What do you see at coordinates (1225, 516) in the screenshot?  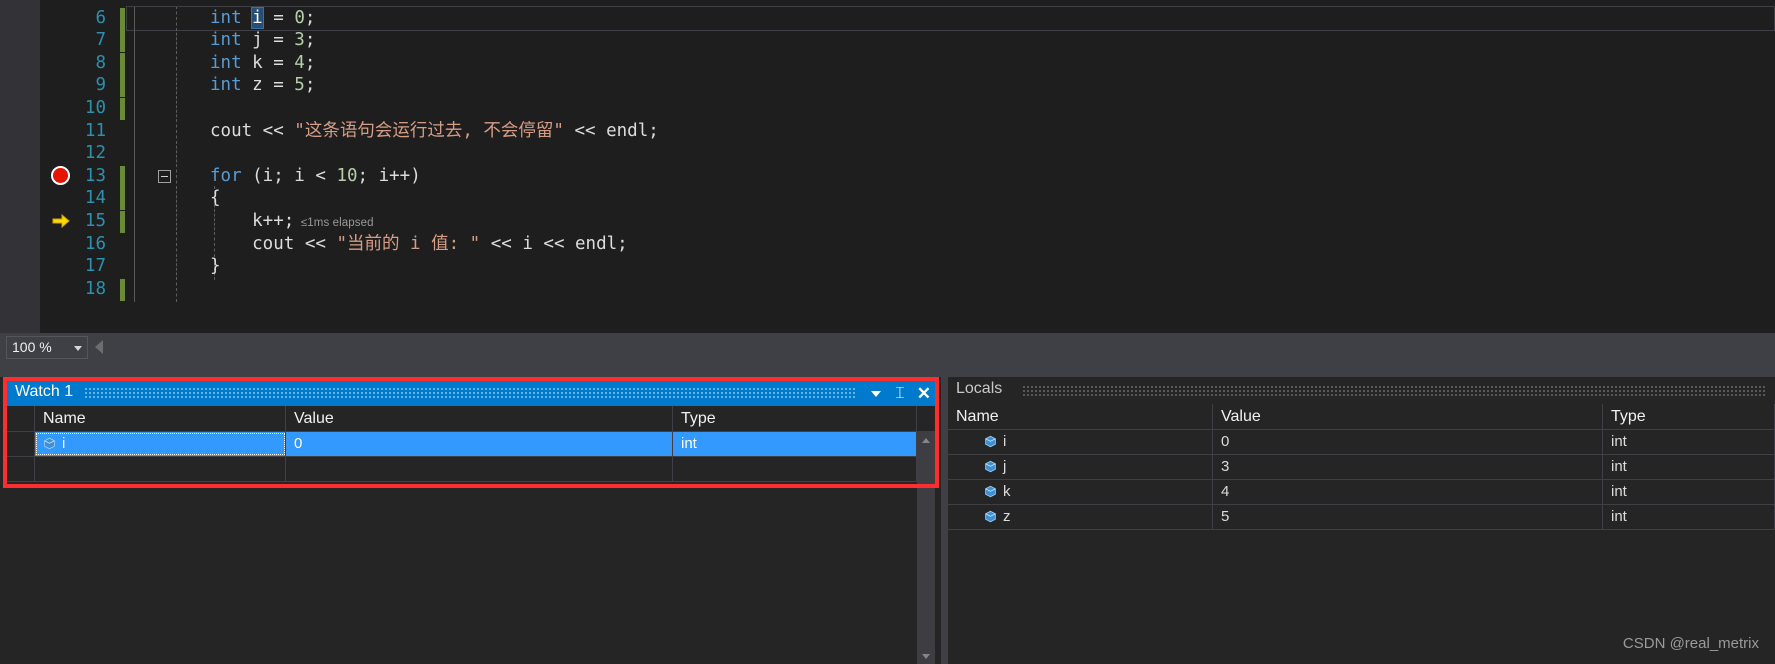 I see `cell-text: 5` at bounding box center [1225, 516].